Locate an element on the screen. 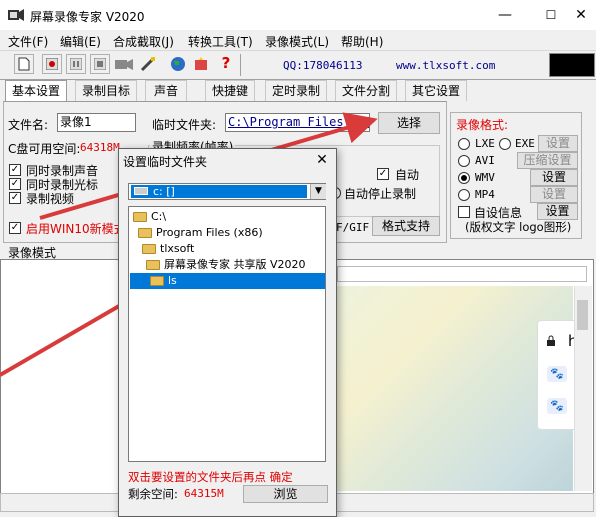  tree-item-label: 屏幕录像专家 共享版 V2020 is located at coordinates (235, 264).